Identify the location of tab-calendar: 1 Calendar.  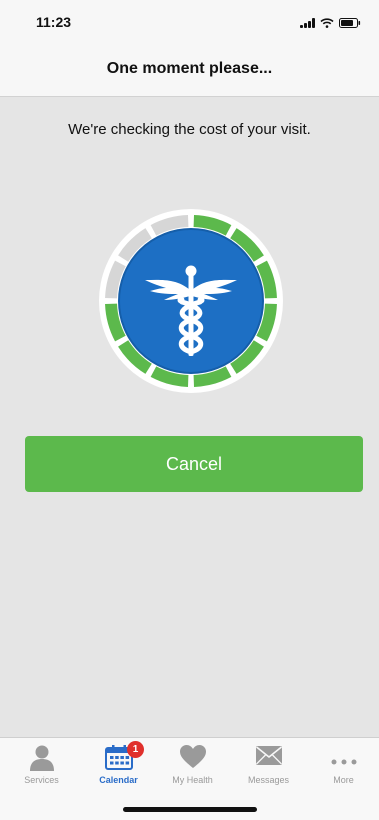
(118, 769).